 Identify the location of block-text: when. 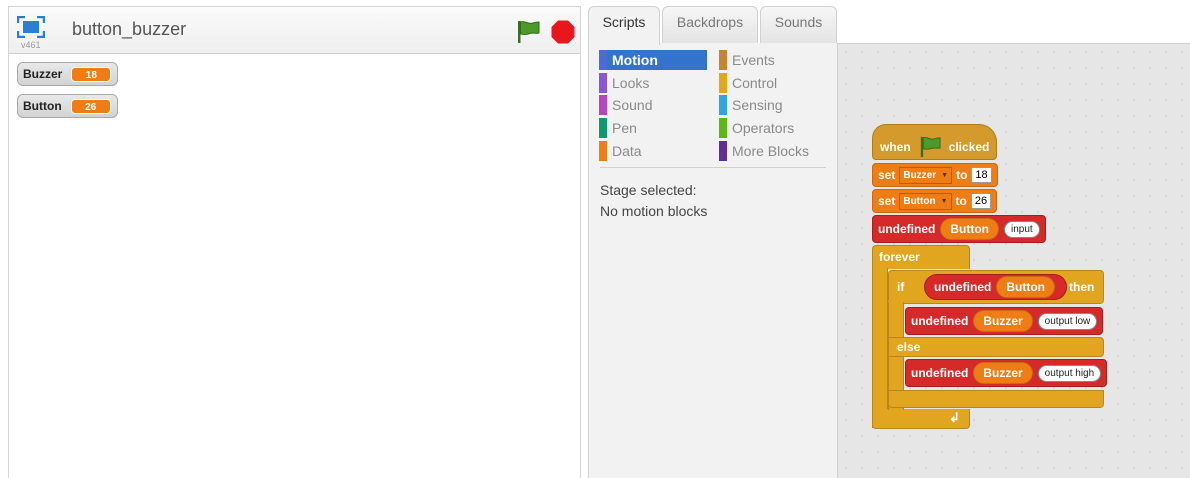
(895, 146).